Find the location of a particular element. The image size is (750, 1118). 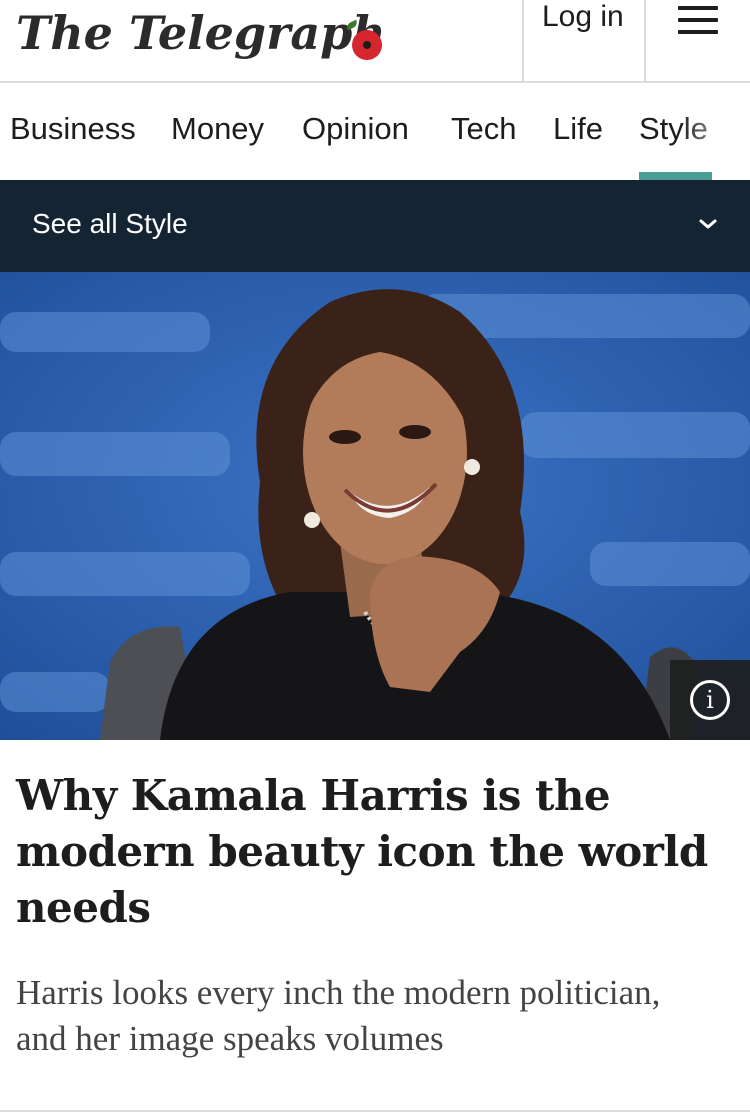

divider is located at coordinates (375, 1111).